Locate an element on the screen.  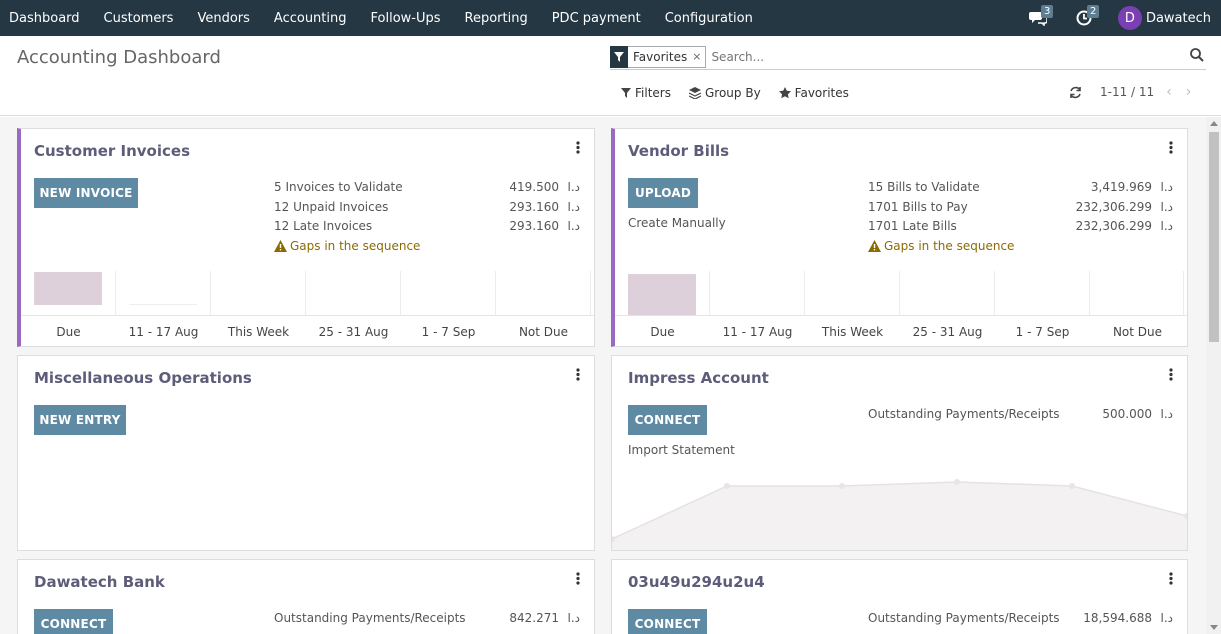
menu-item-dashboard: Dashboard is located at coordinates (46, 18).